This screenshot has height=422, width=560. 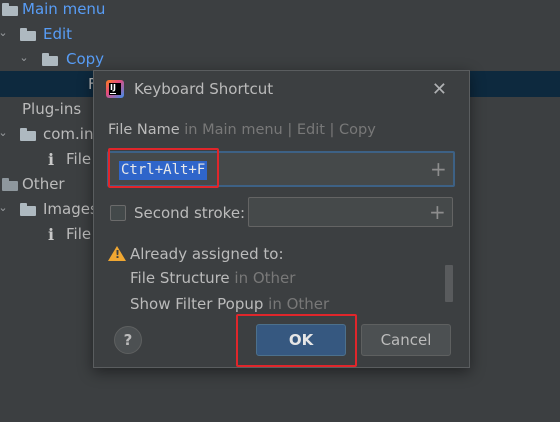 What do you see at coordinates (191, 130) in the screenshot?
I see `path-prefix: in` at bounding box center [191, 130].